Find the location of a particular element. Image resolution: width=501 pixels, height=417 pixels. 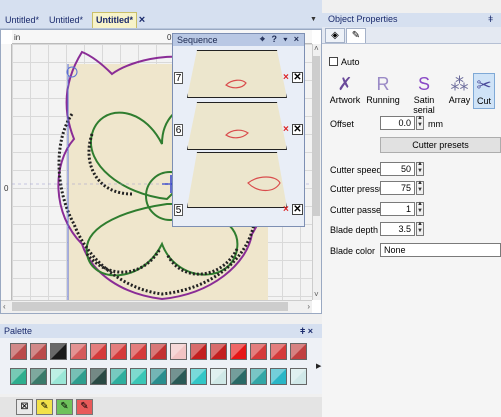

horizontal-scroll-thumb is located at coordinates (150, 306).